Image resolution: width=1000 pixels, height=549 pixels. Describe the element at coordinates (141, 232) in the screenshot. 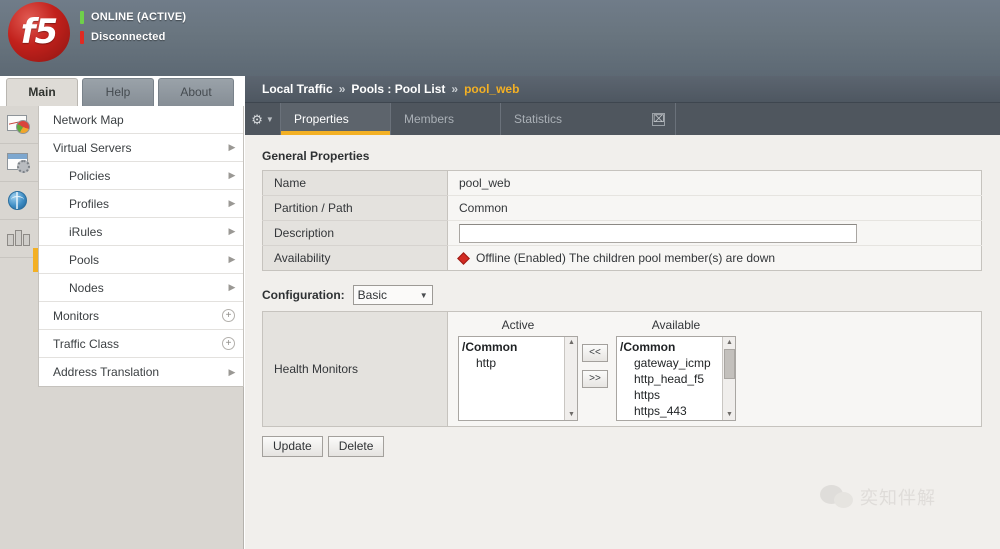

I see `sidebar-item-irules: iRules ▶` at that location.